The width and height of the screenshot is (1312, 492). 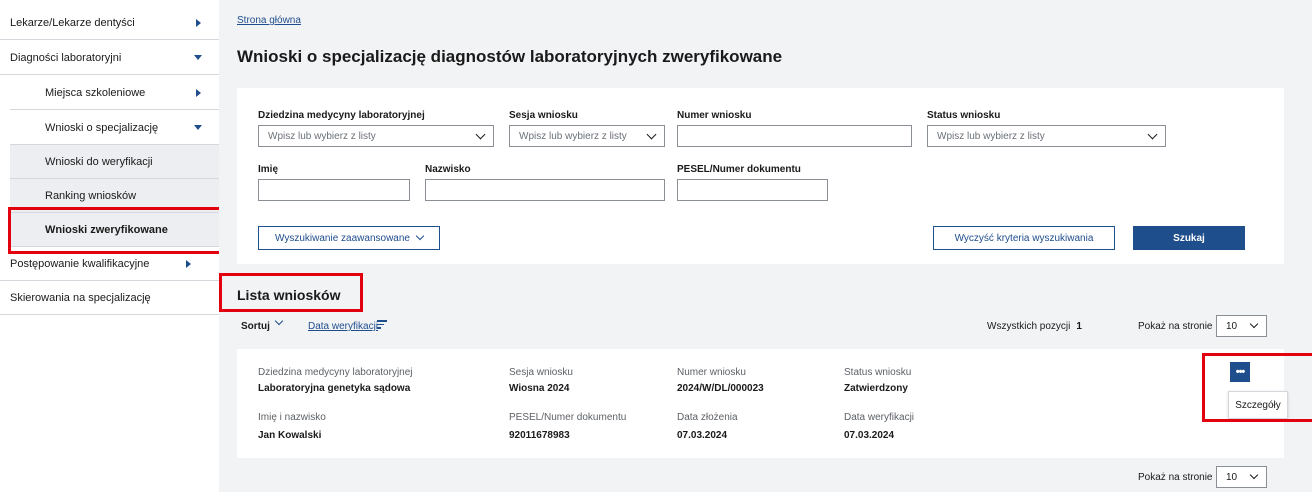 I want to click on status-select: Wpisz lub wybierz z listy, so click(x=1046, y=136).